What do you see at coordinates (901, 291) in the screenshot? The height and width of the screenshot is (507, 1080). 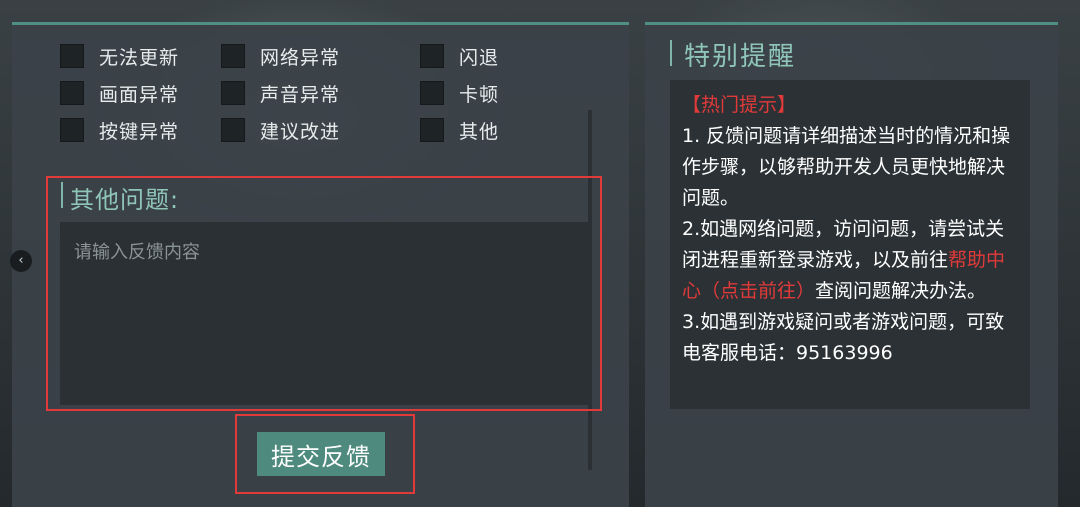 I see `notice-item-2-tail: 查阅问题解决办法。` at bounding box center [901, 291].